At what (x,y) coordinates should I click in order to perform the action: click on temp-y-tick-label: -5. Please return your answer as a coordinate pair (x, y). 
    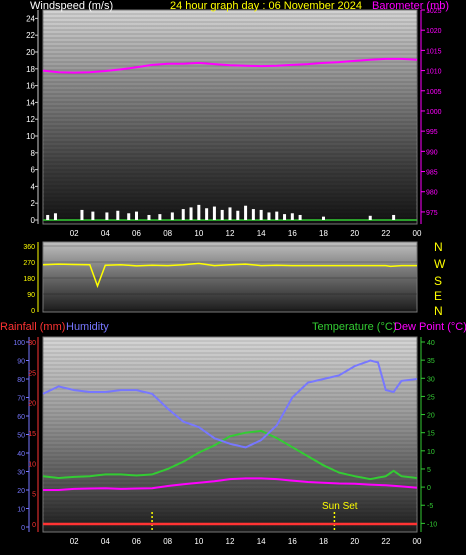
    Looking at the image, I should click on (430, 506).